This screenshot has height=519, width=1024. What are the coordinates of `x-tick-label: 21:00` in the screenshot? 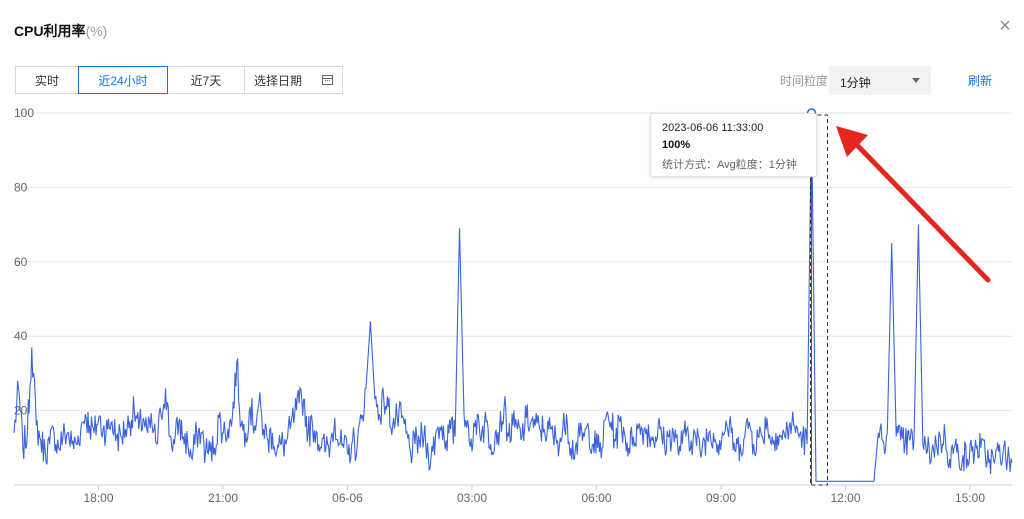 It's located at (223, 498).